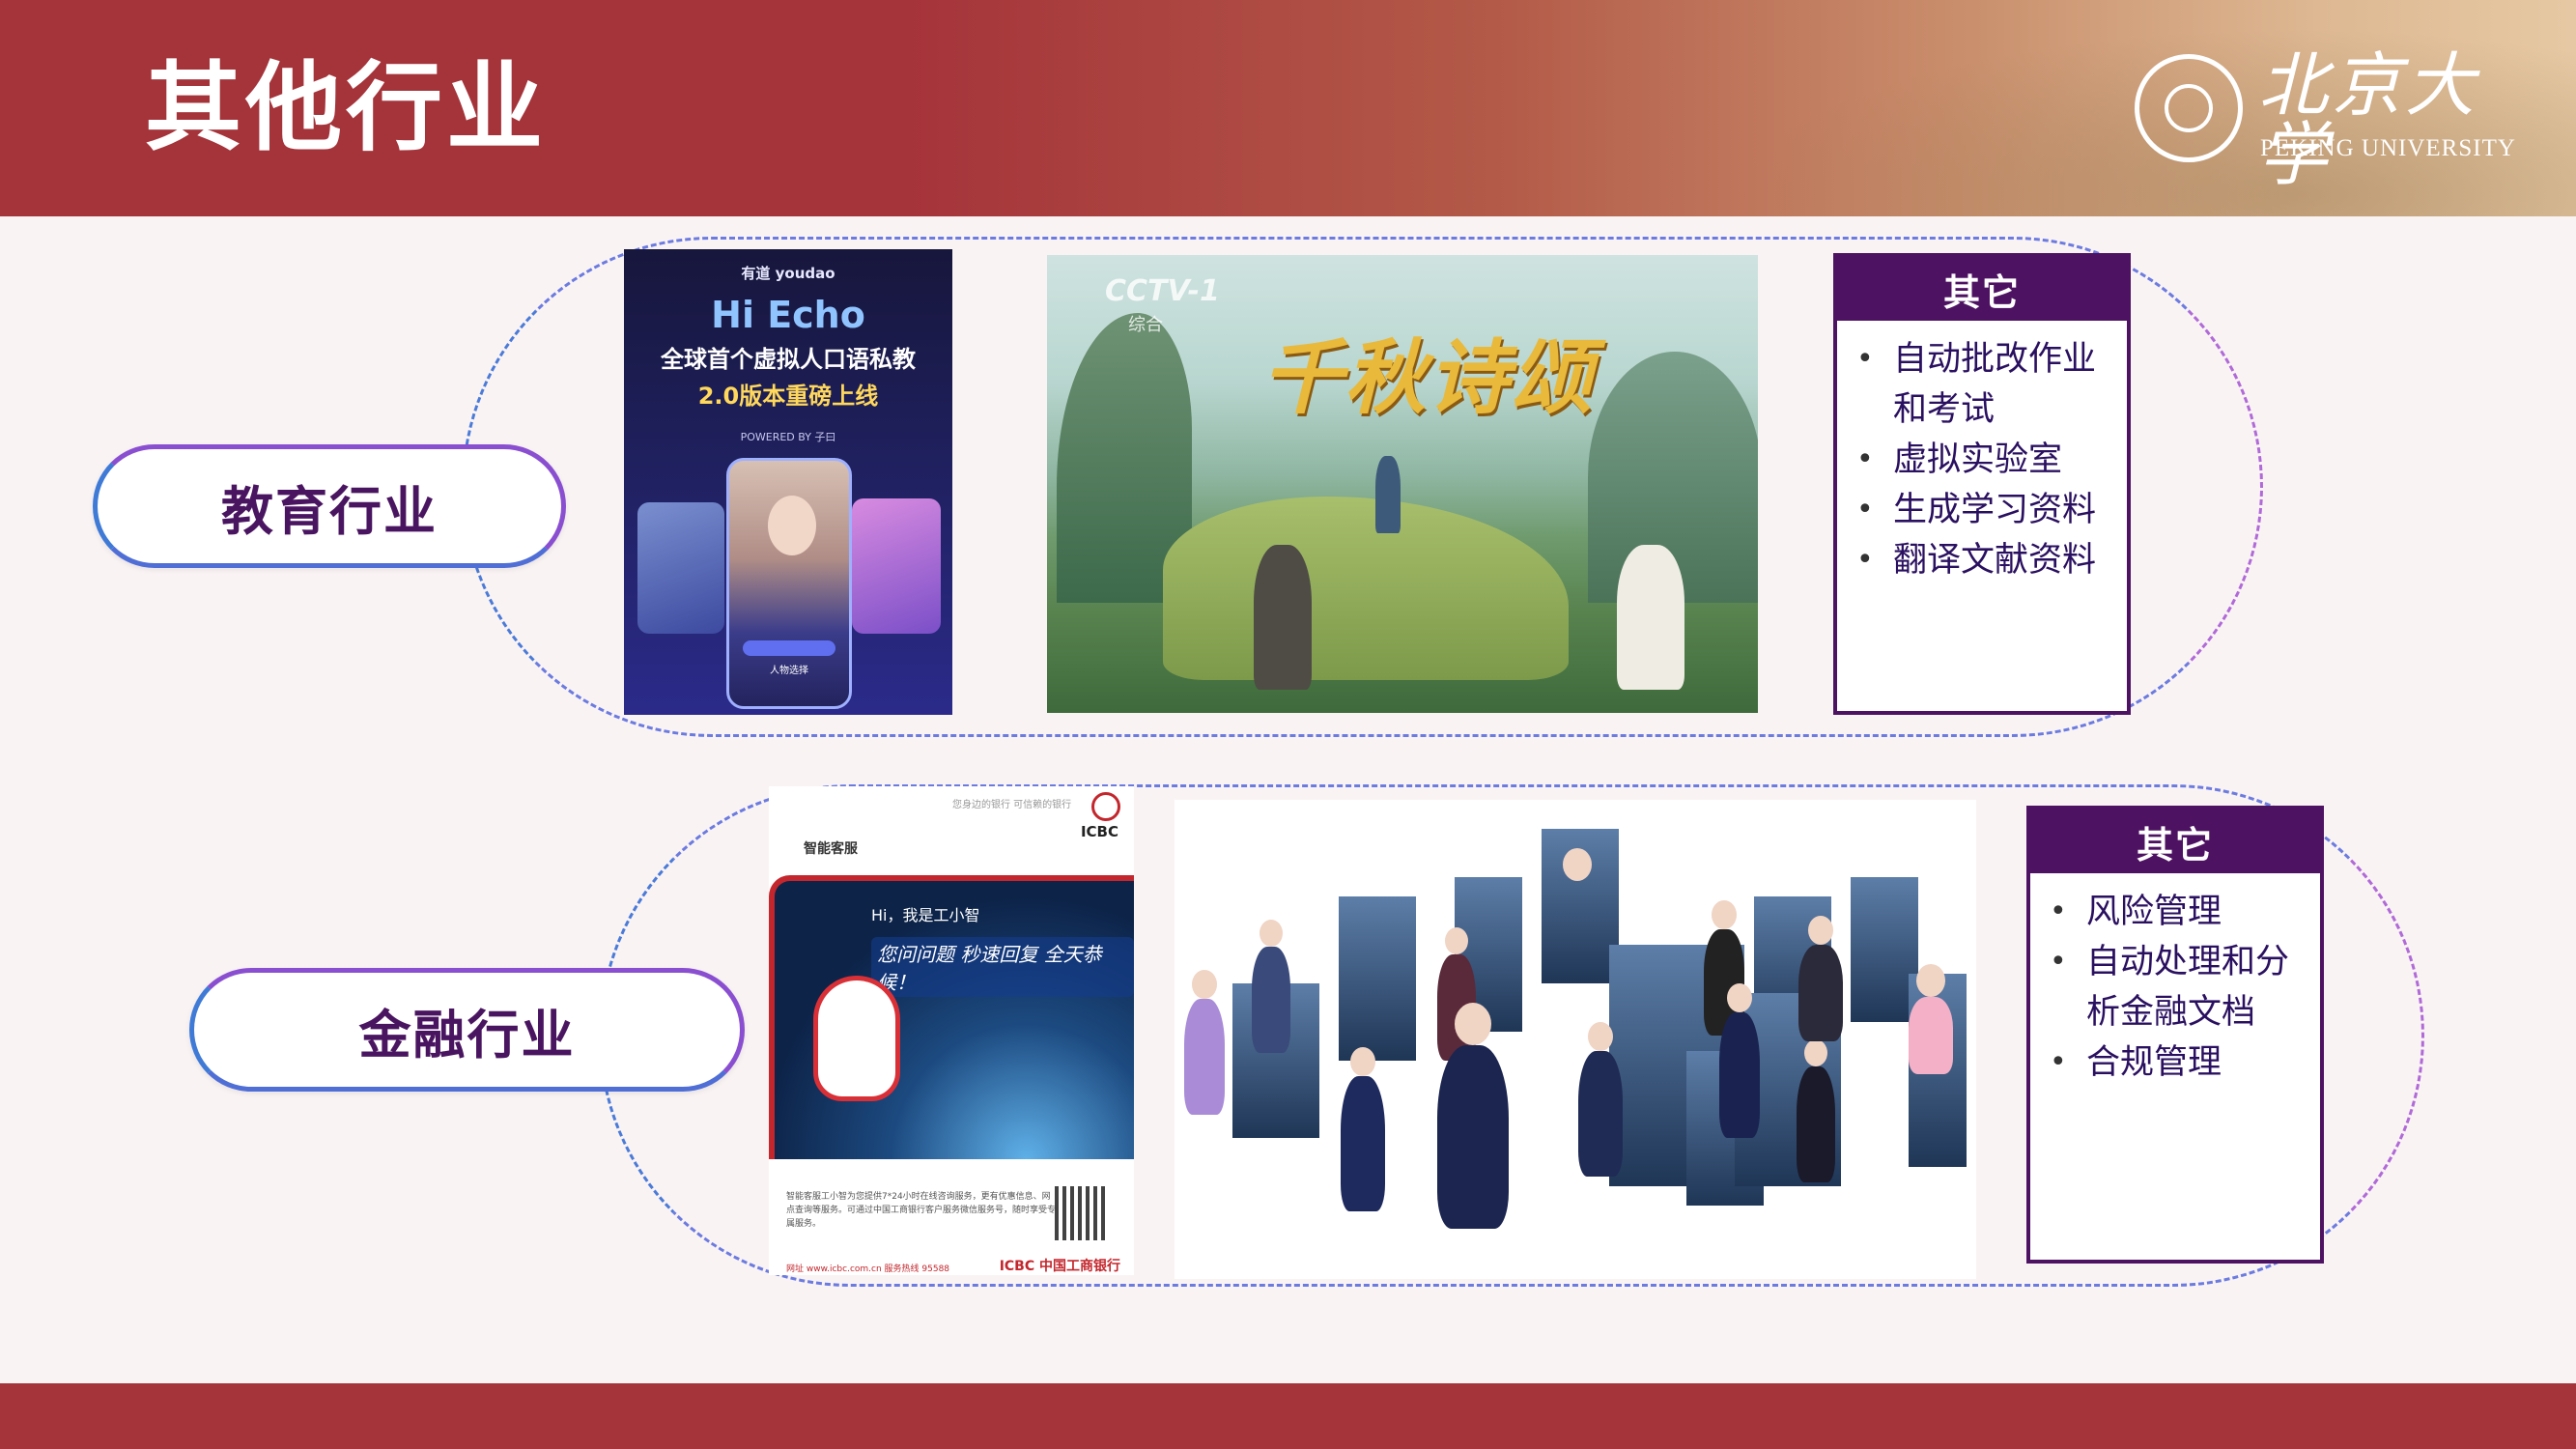  Describe the element at coordinates (788, 315) in the screenshot. I see `youdao-headline: Hi Echo` at that location.